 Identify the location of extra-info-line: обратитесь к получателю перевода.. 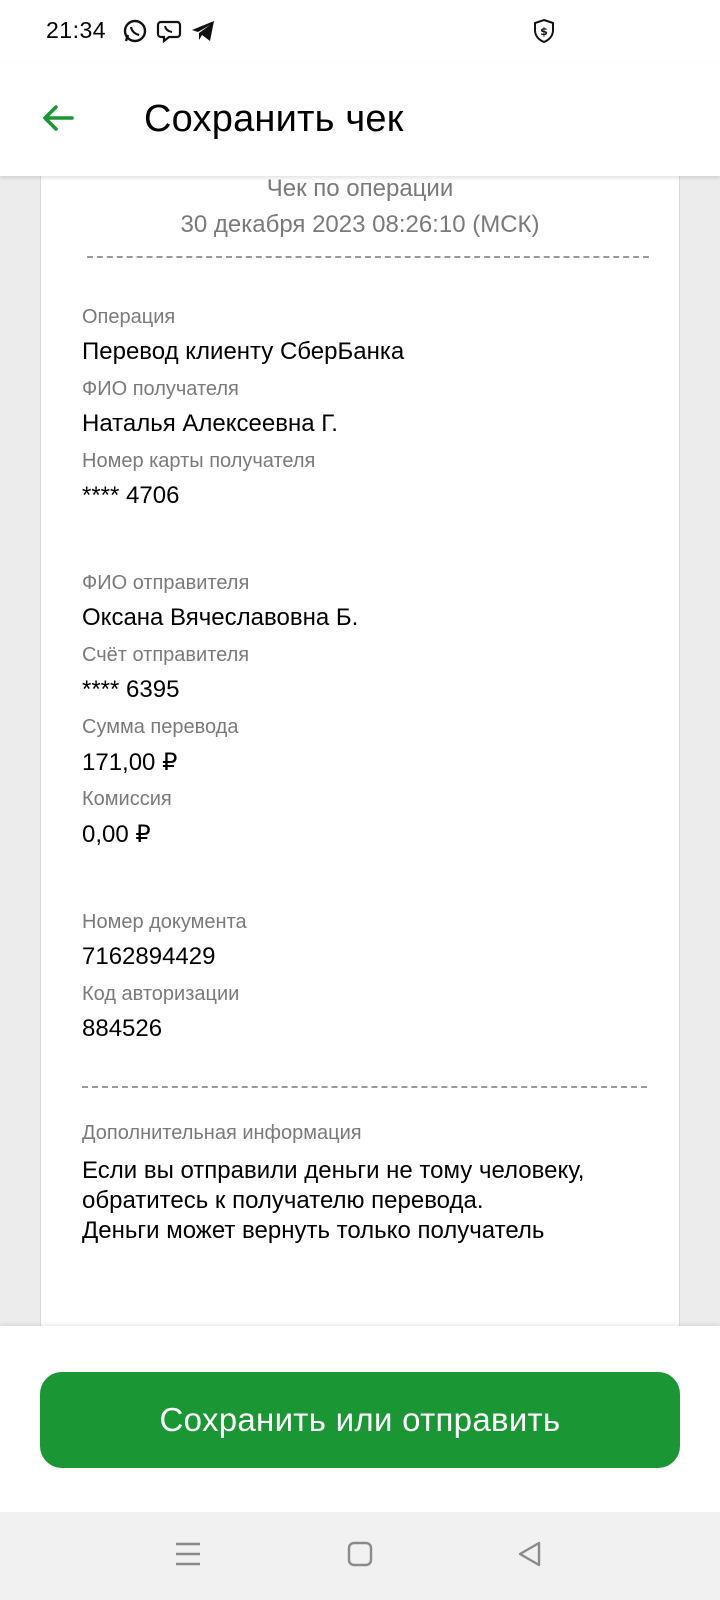
(283, 1200).